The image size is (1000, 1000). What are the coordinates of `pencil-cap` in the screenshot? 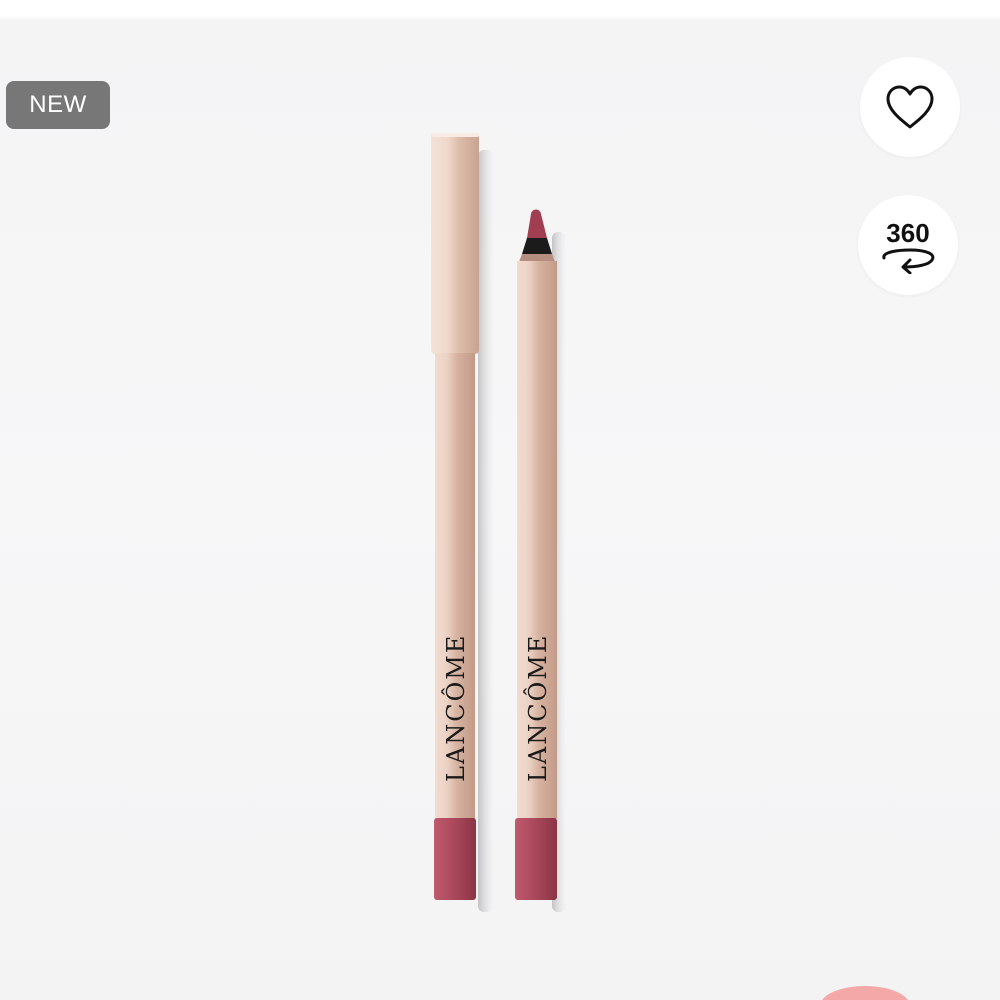 It's located at (455, 243).